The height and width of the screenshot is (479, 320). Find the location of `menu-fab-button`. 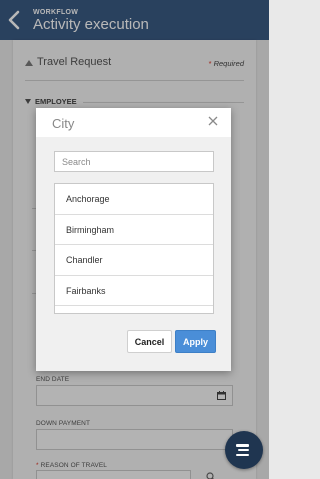

menu-fab-button is located at coordinates (244, 450).